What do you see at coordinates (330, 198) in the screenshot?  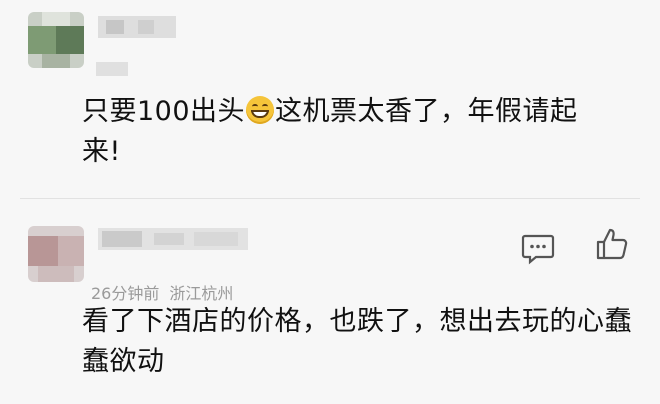 I see `divider` at bounding box center [330, 198].